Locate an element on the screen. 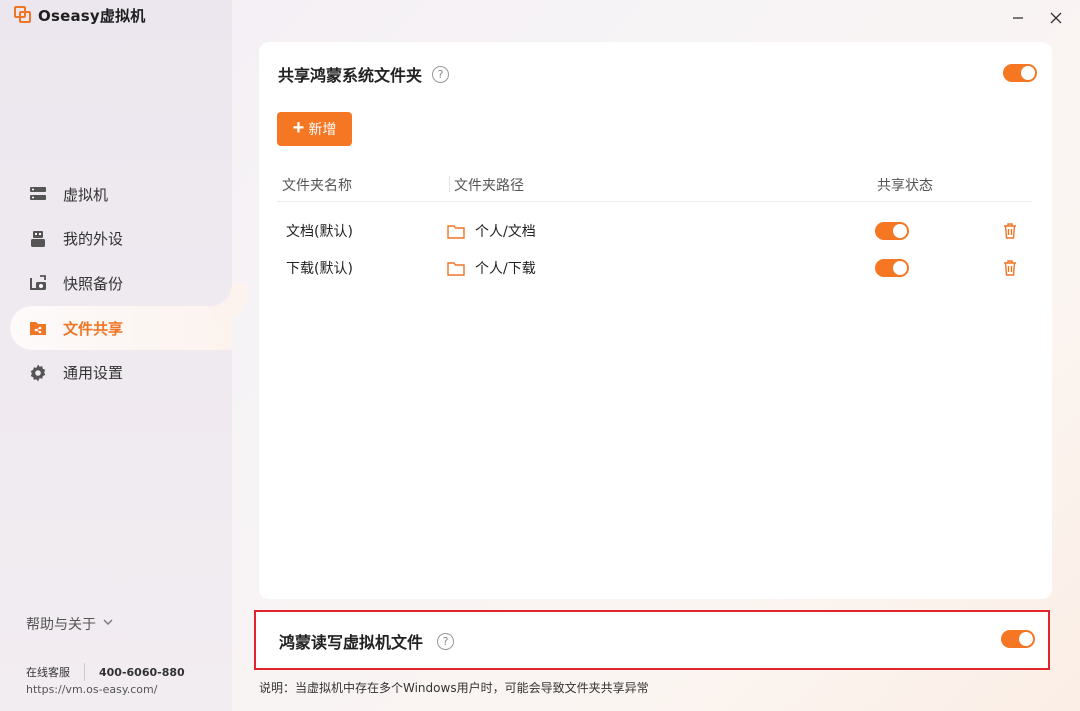  sidebar-item-settings: 通用设置 is located at coordinates (121, 373).